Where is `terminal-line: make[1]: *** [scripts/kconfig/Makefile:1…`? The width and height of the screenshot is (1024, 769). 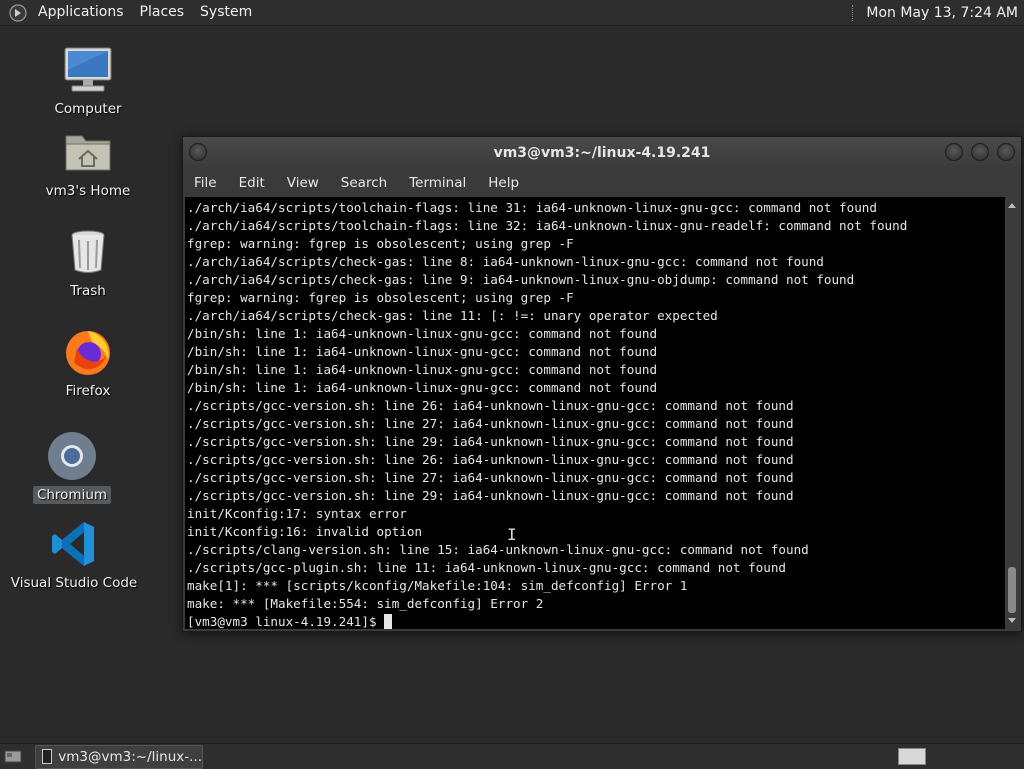
terminal-line: make[1]: *** [scripts/kconfig/Makefile:1… is located at coordinates (437, 585).